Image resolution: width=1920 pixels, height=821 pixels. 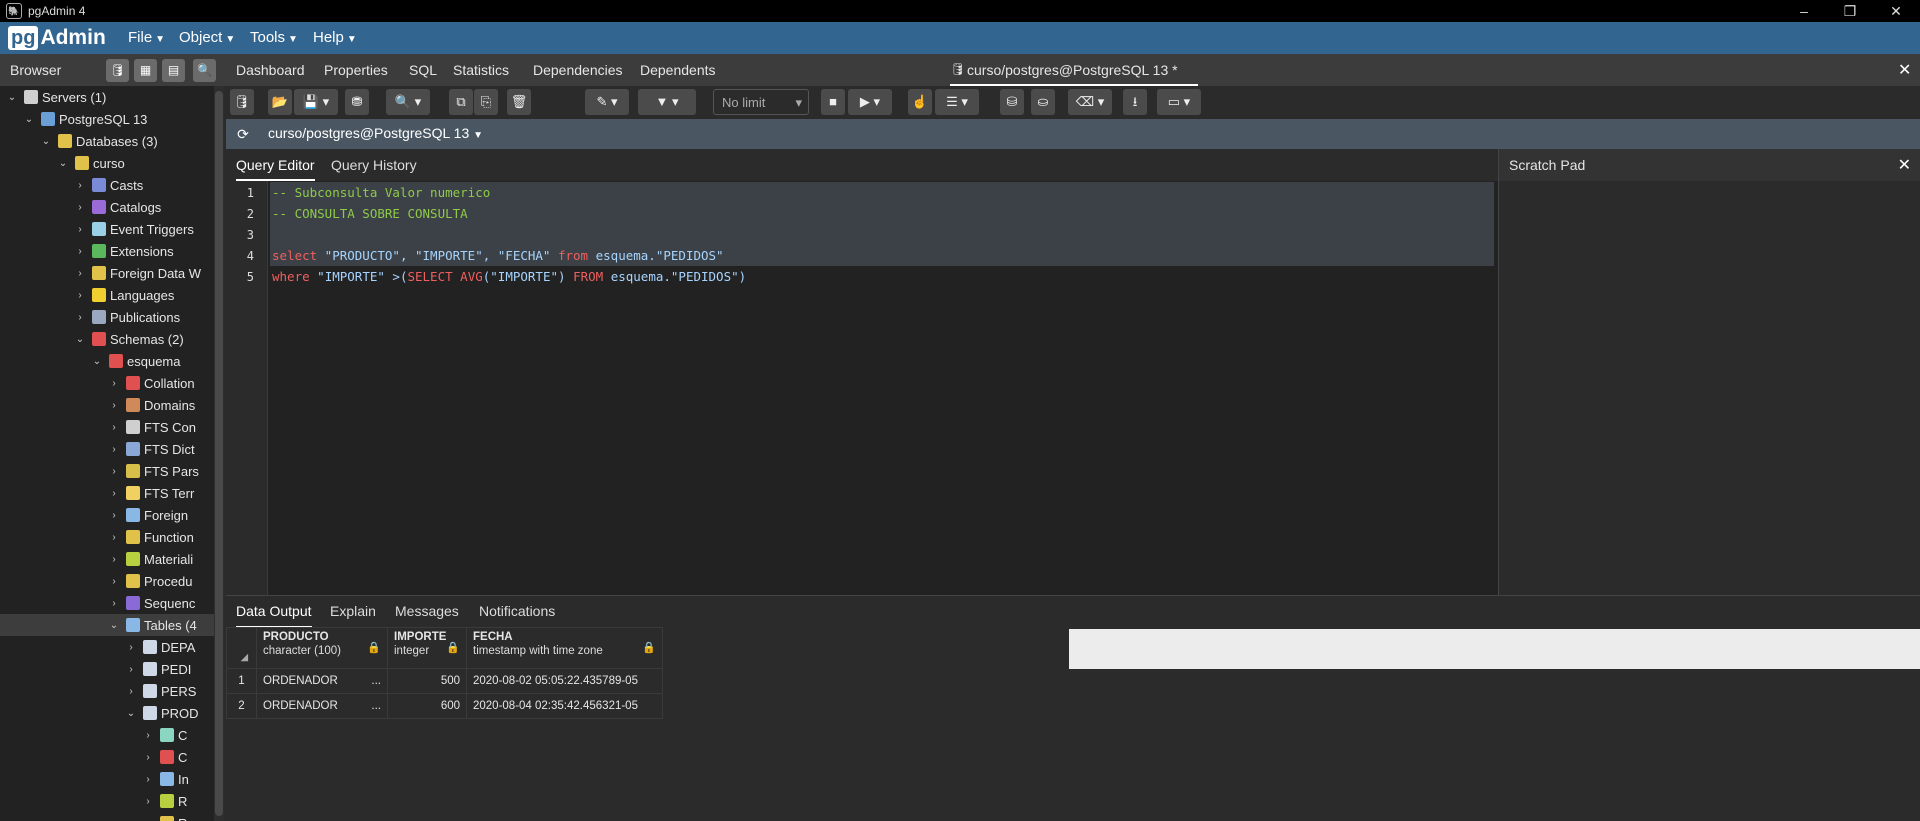 I want to click on close-panel-icon: ✕, so click(x=1904, y=70).